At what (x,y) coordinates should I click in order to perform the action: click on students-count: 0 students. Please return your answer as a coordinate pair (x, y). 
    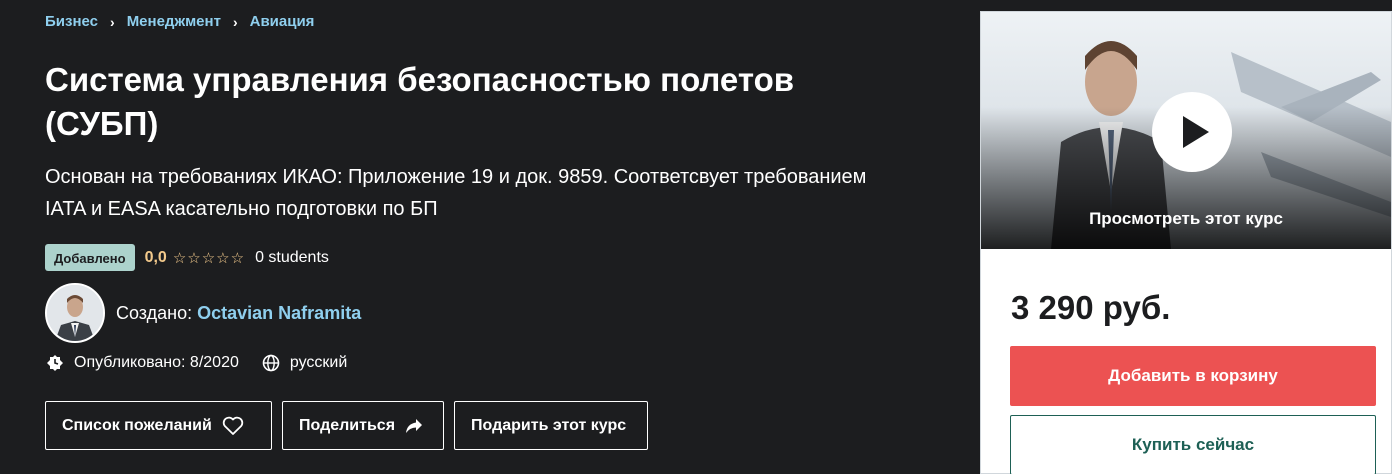
    Looking at the image, I should click on (292, 258).